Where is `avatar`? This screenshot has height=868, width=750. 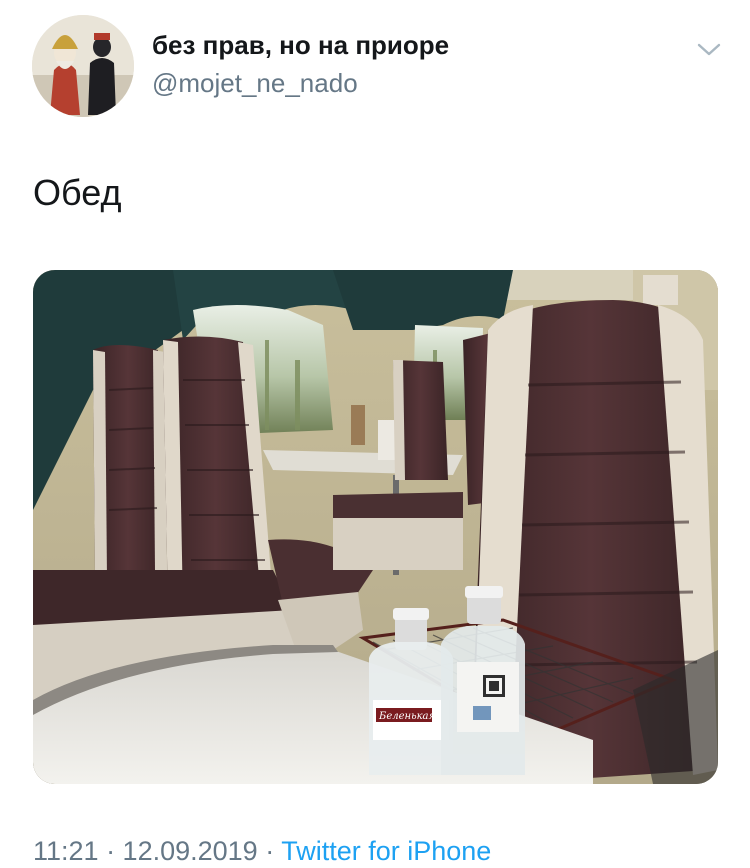
avatar is located at coordinates (83, 66).